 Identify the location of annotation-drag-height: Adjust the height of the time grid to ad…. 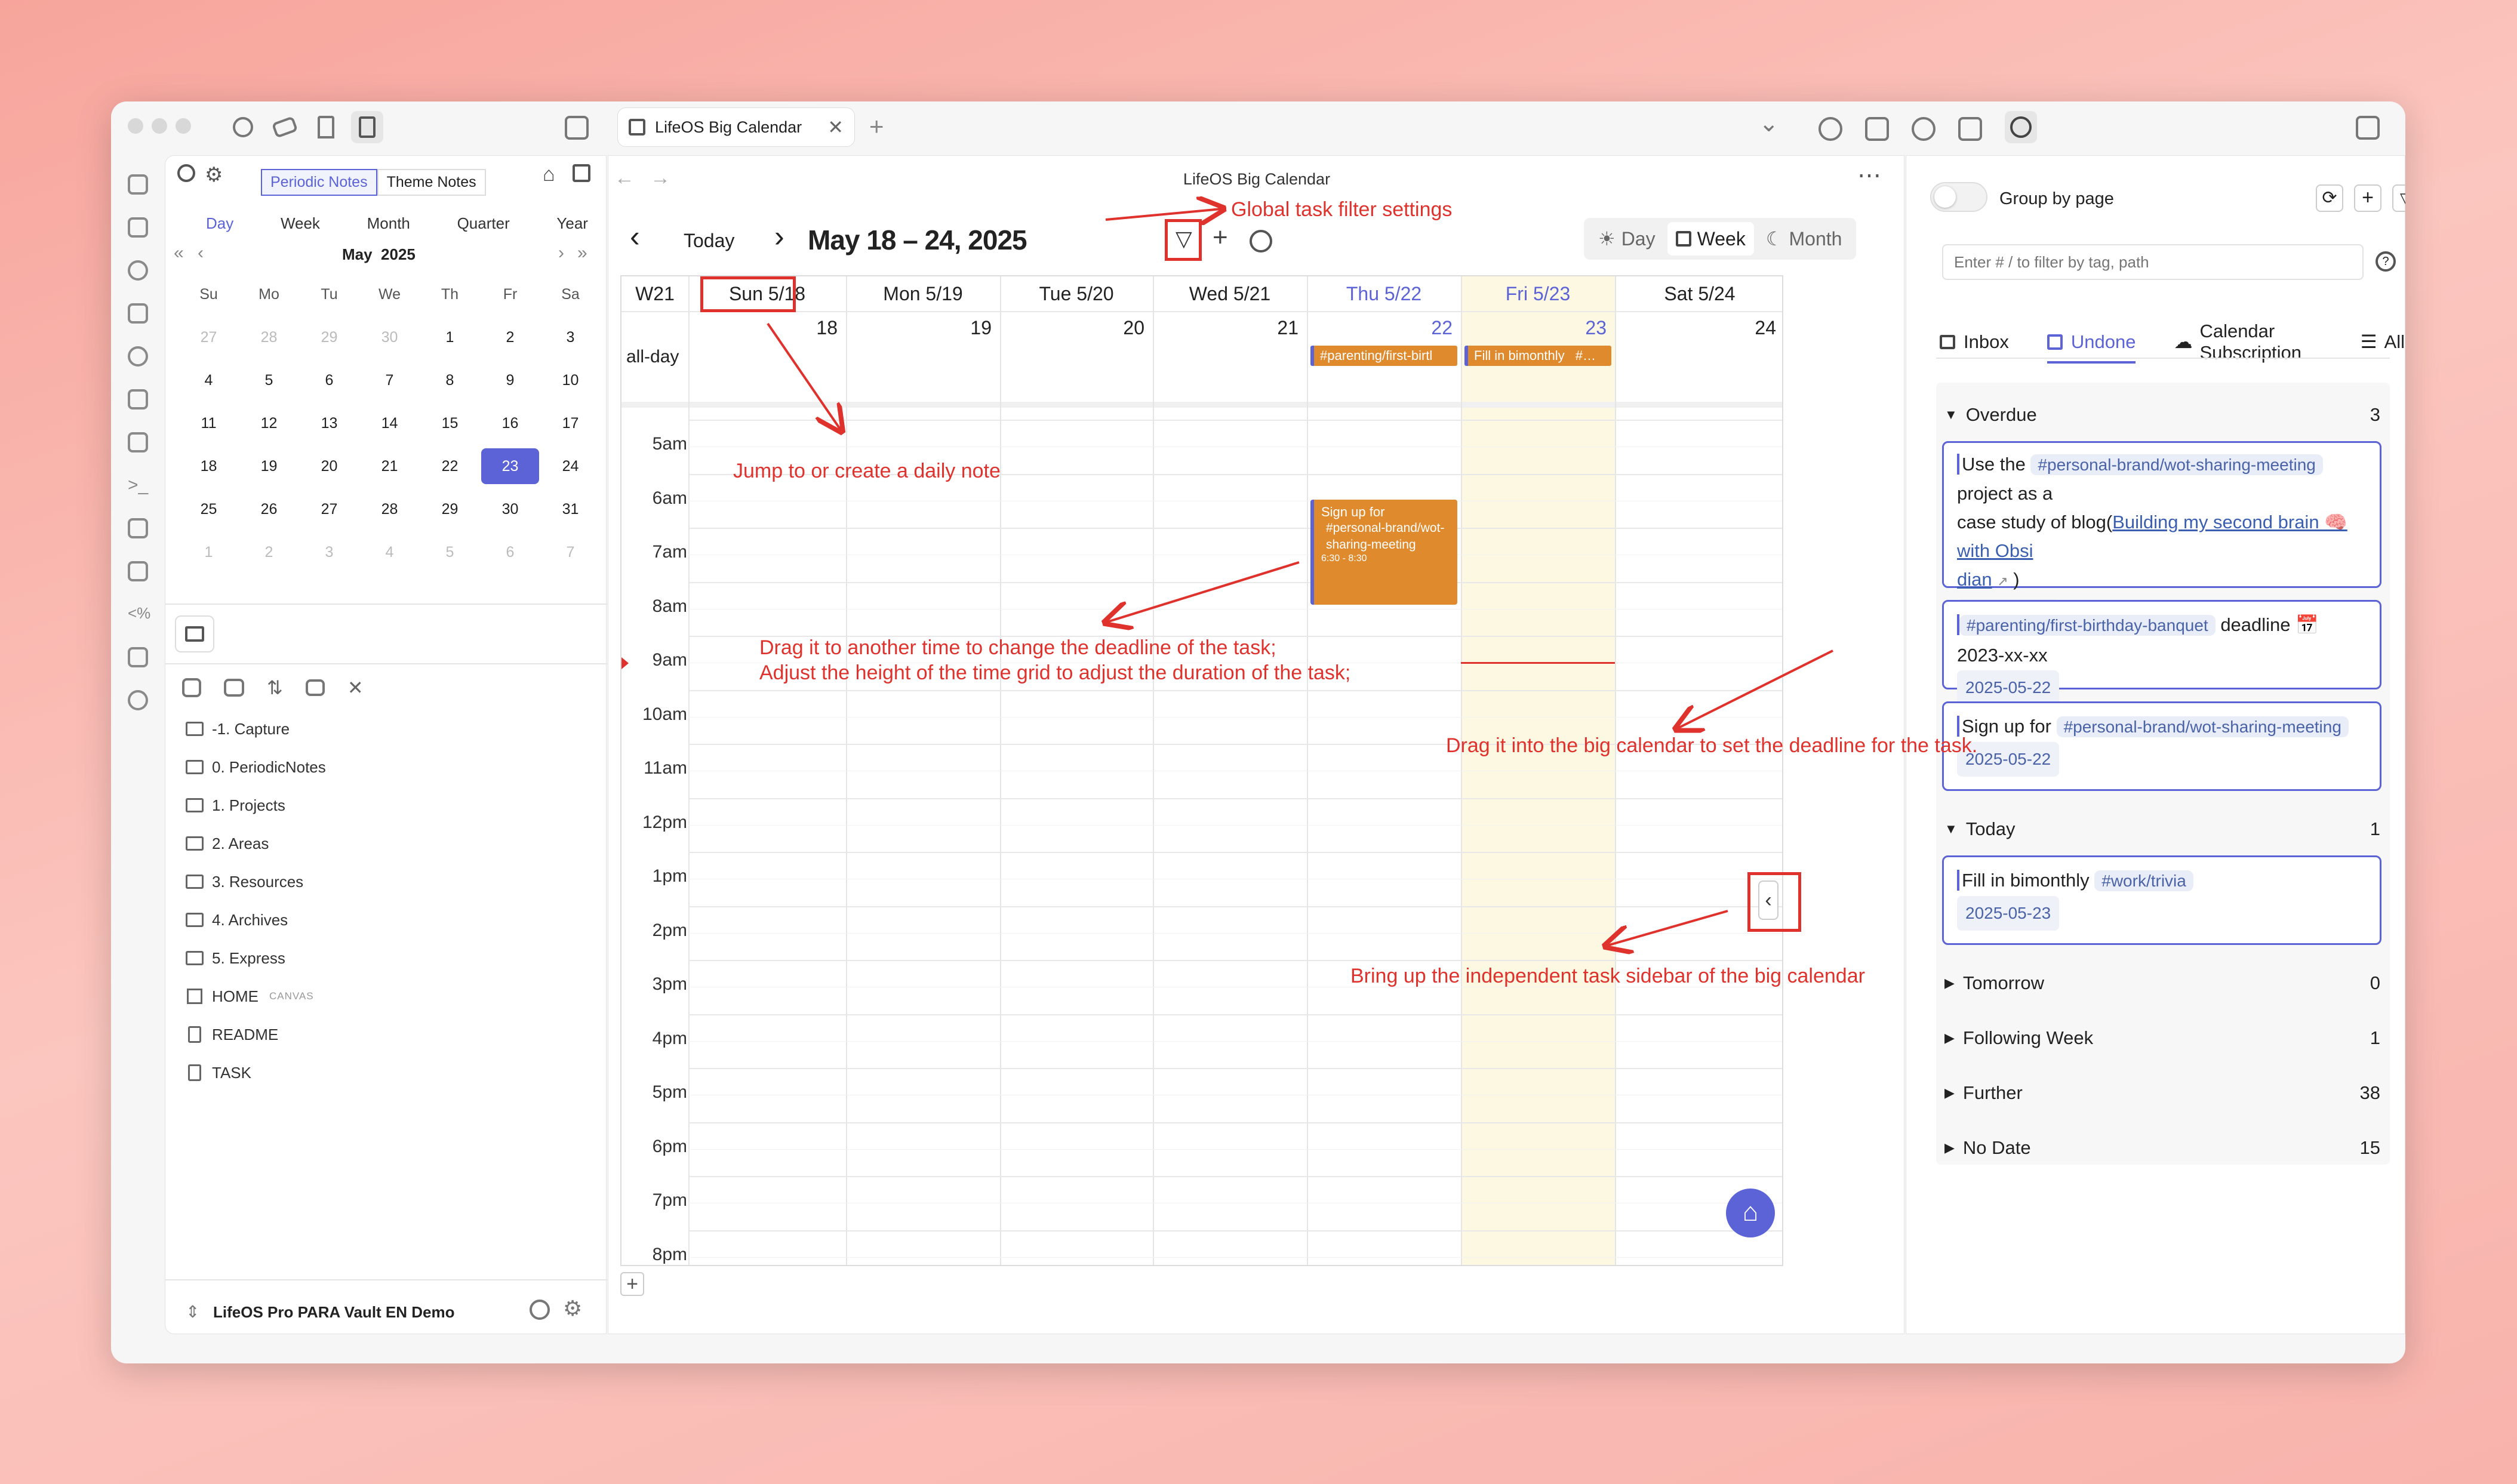
(1054, 672).